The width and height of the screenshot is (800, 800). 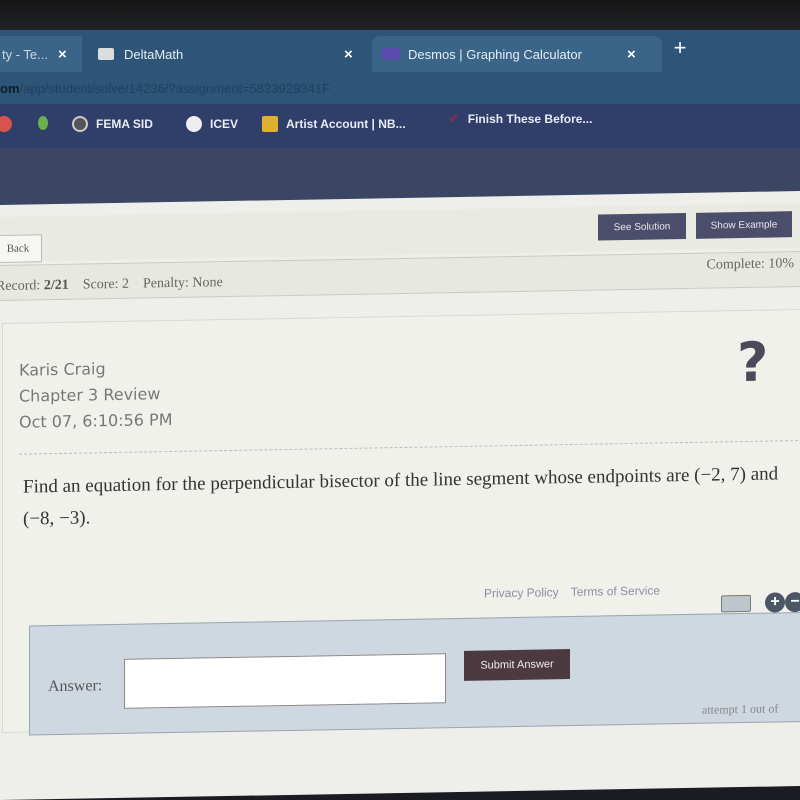 I want to click on checkmark-icon: ✔, so click(x=454, y=118).